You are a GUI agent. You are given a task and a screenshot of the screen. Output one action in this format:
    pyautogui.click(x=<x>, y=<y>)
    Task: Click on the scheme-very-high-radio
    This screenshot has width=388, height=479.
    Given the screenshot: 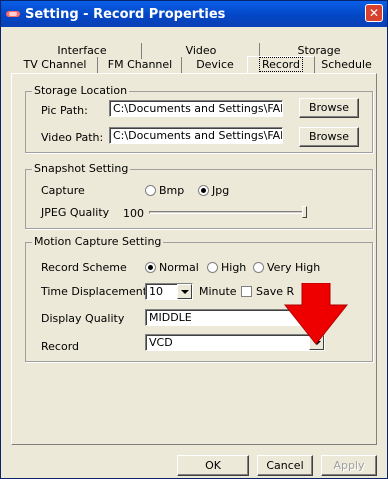 What is the action you would take?
    pyautogui.click(x=258, y=267)
    